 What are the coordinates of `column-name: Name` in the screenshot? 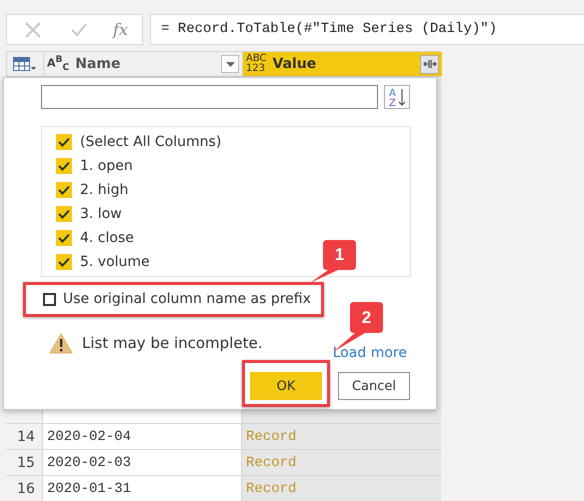 It's located at (98, 64).